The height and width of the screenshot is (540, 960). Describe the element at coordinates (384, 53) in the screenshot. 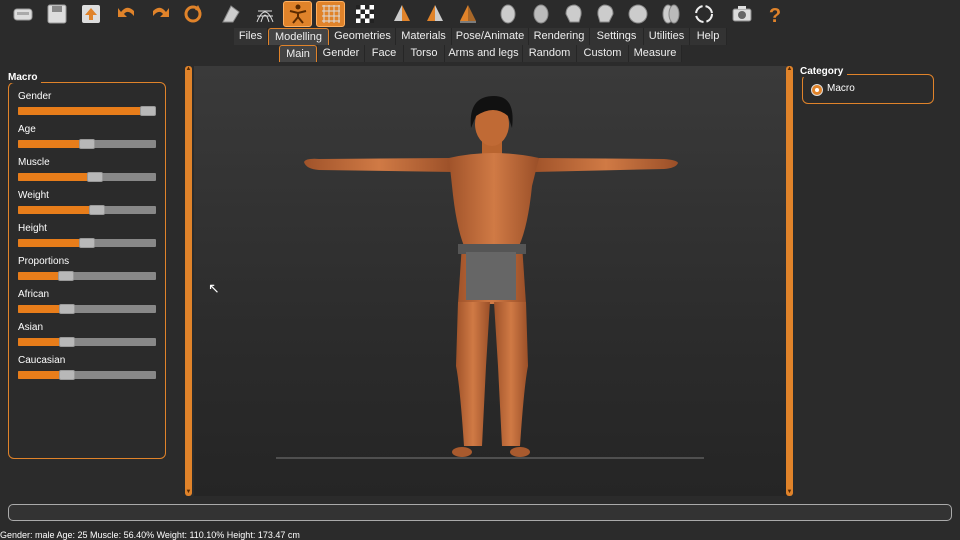

I see `subtab-face: Face` at that location.